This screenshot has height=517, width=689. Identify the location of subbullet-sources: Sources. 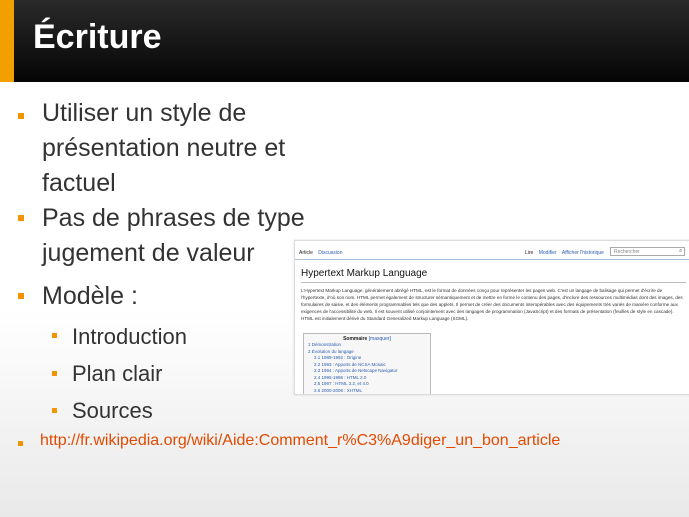
(112, 410).